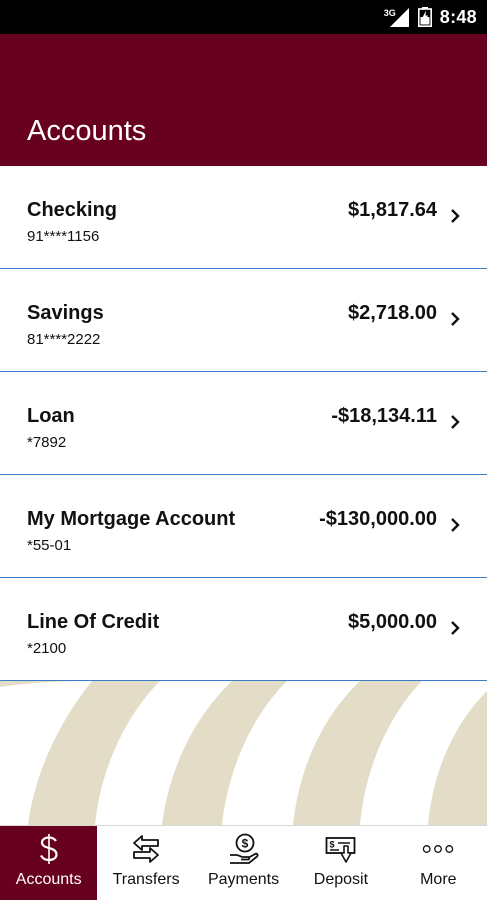  Describe the element at coordinates (458, 16) in the screenshot. I see `clock: 8:48` at that location.